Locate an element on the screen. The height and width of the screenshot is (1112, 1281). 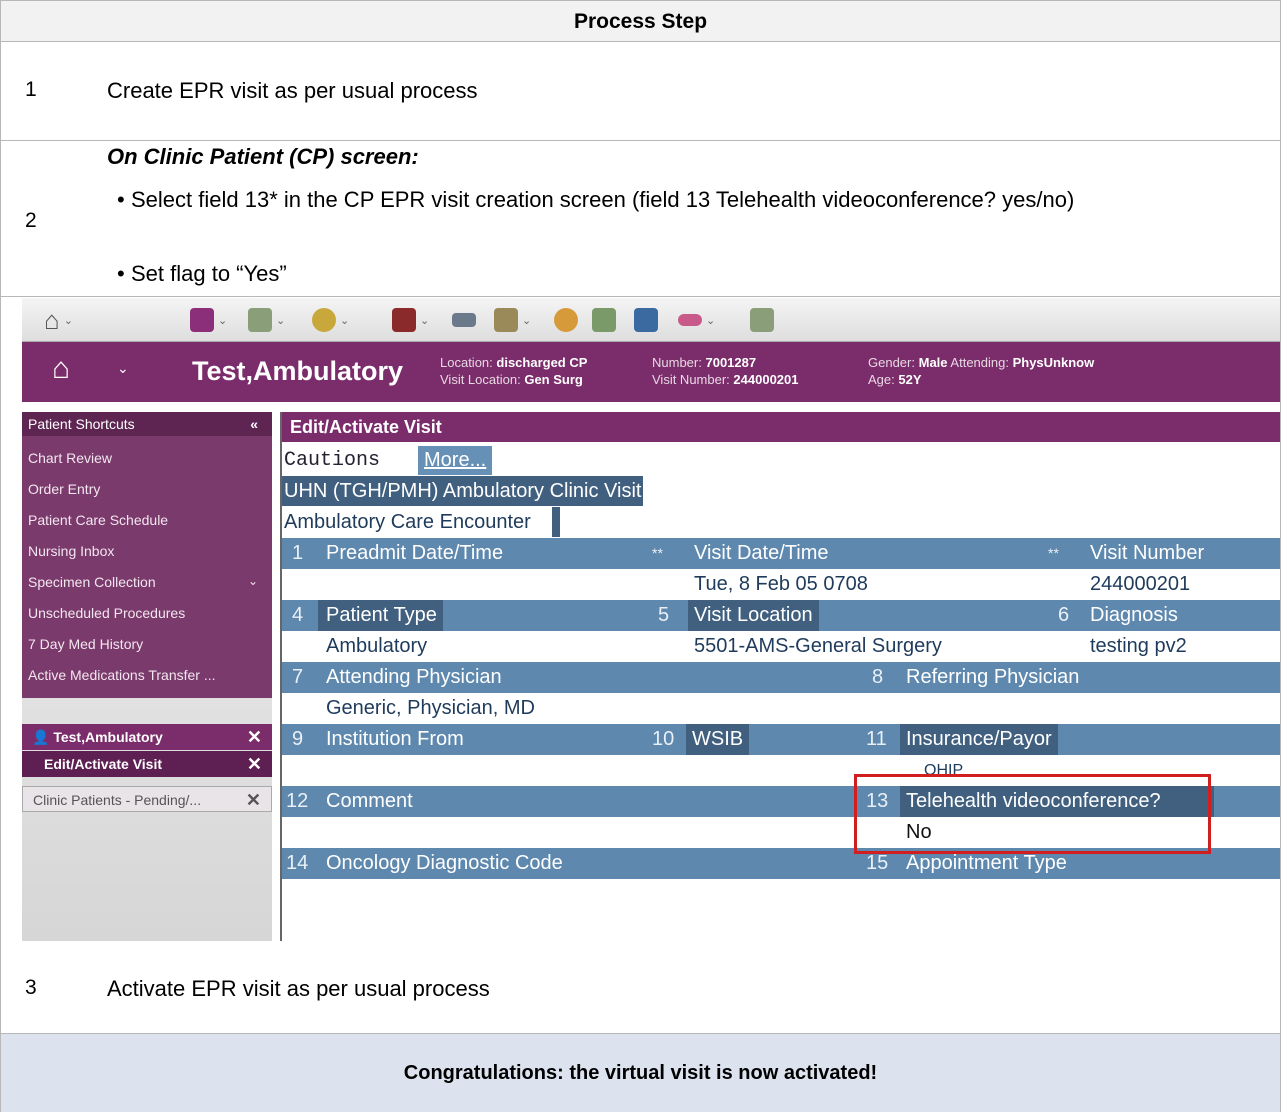
step-number: 3 is located at coordinates (31, 987).